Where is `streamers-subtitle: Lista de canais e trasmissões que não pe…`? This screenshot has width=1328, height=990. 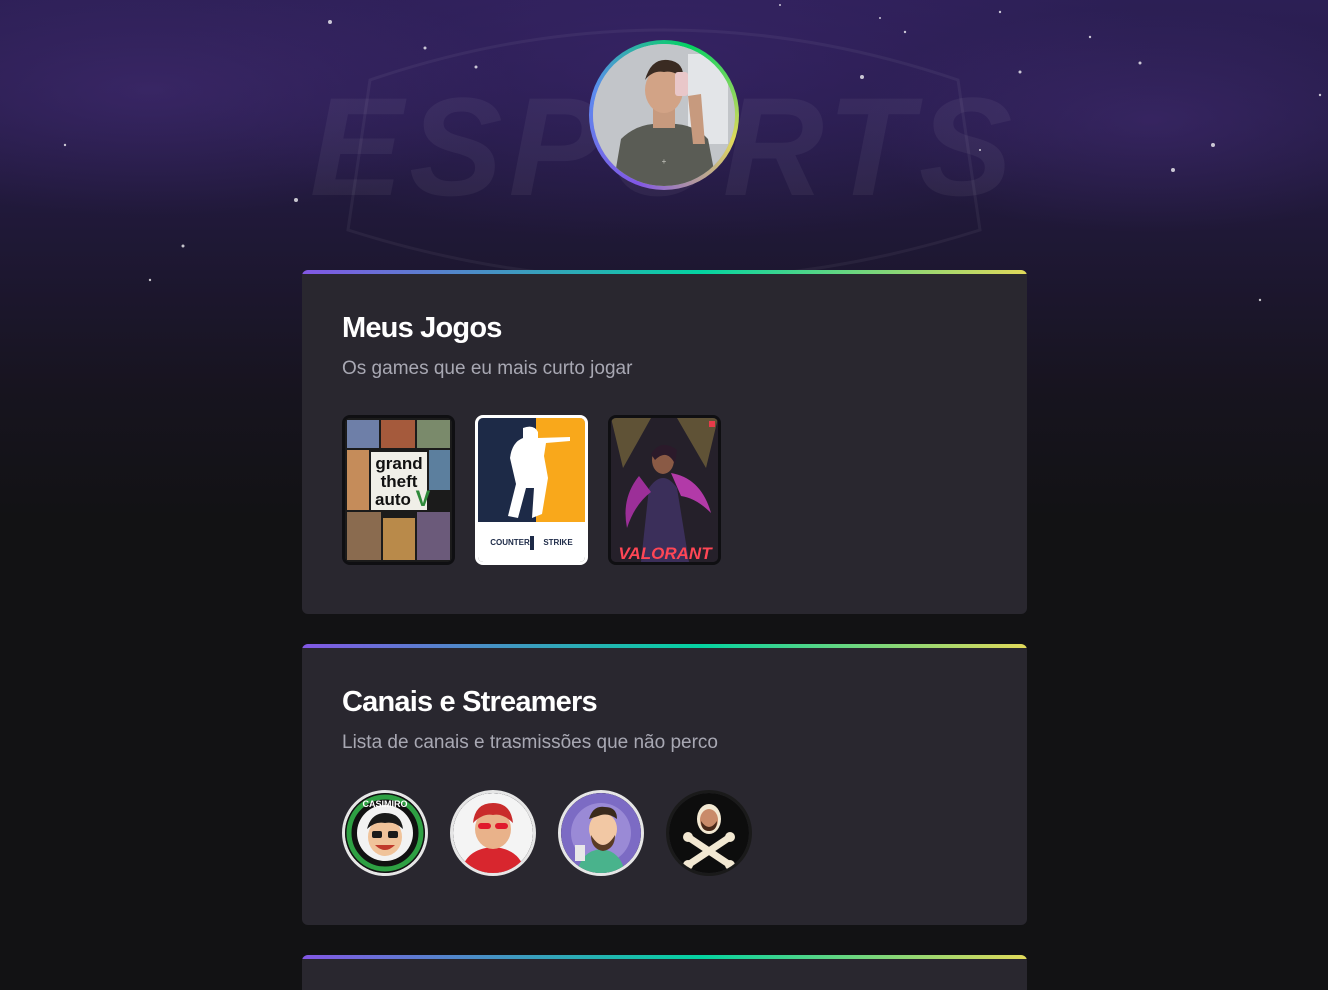
streamers-subtitle: Lista de canais e trasmissões que não pe… is located at coordinates (530, 742).